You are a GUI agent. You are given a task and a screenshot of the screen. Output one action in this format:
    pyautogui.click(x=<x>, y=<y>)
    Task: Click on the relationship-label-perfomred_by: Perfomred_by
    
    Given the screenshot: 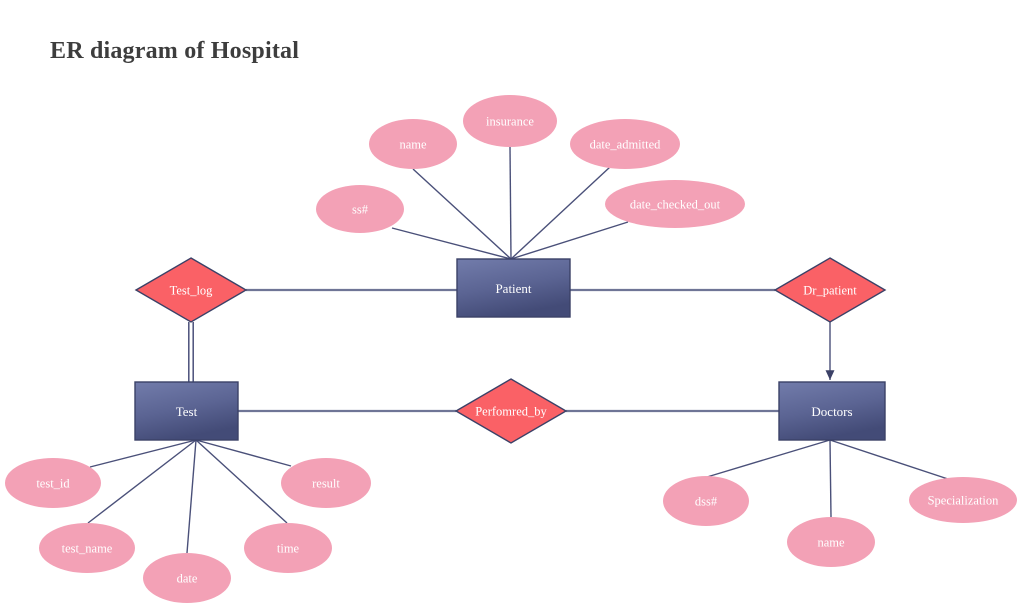 What is the action you would take?
    pyautogui.click(x=511, y=412)
    